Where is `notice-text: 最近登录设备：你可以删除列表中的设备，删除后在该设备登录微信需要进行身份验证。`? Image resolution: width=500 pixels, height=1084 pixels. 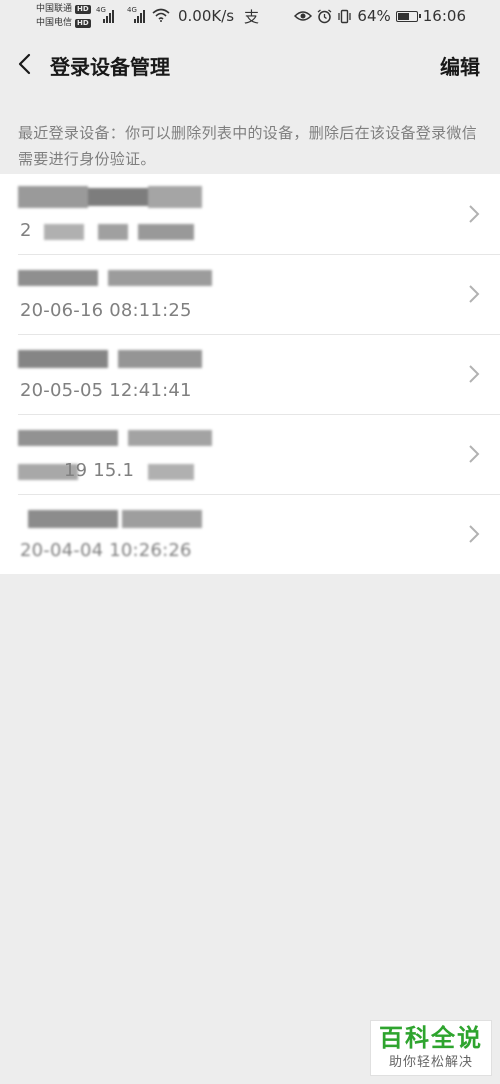 notice-text: 最近登录设备：你可以删除列表中的设备，删除后在该设备登录微信需要进行身份验证。 is located at coordinates (248, 146).